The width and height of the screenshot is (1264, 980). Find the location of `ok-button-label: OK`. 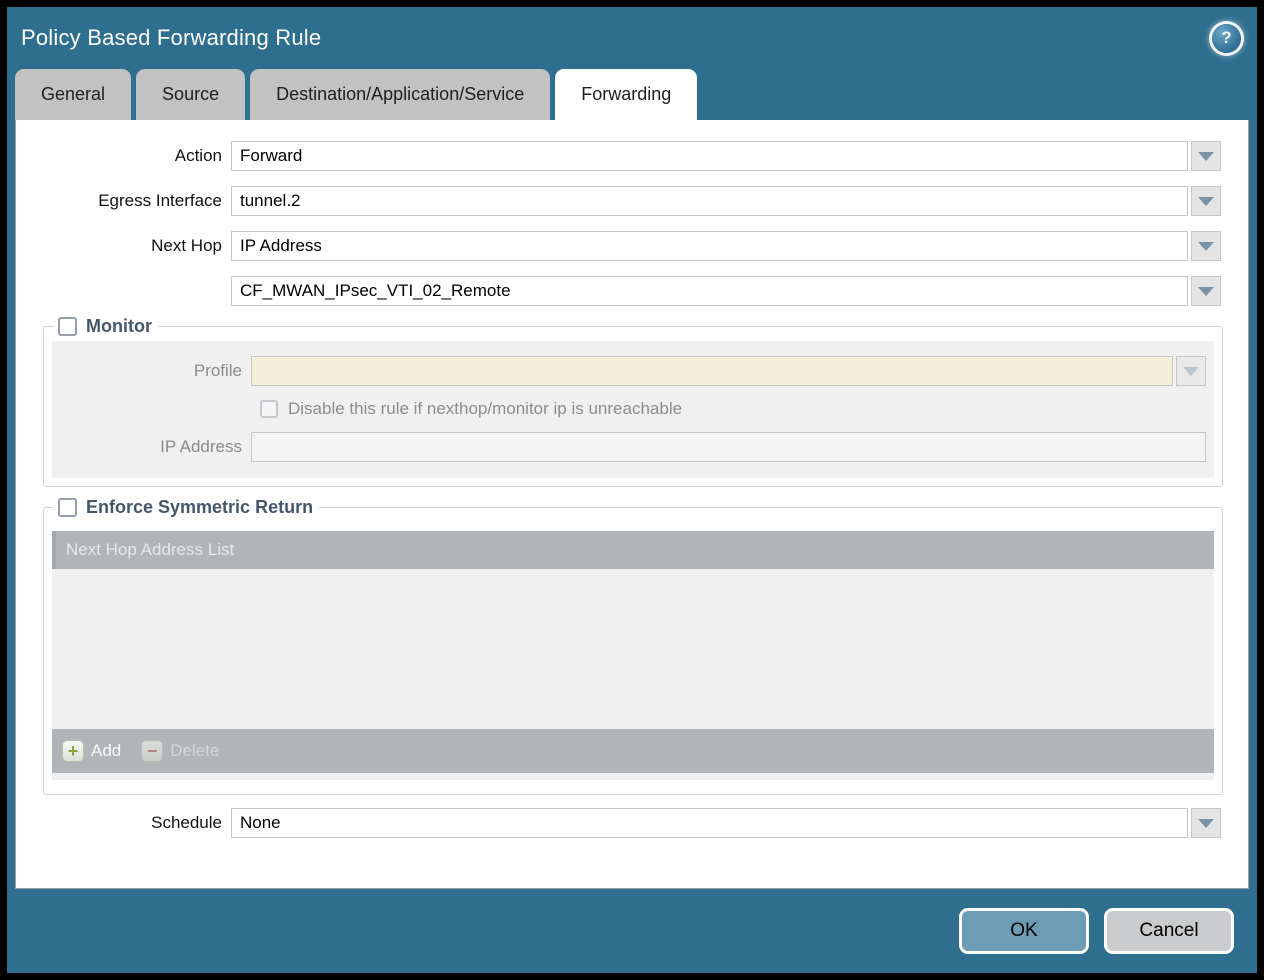

ok-button-label: OK is located at coordinates (1024, 930).